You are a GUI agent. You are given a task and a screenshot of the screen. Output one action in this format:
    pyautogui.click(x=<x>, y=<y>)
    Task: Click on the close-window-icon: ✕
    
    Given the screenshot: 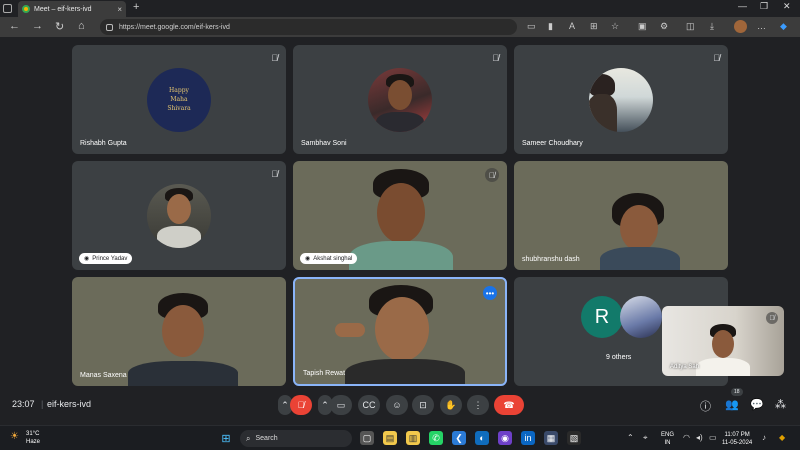 What is the action you would take?
    pyautogui.click(x=787, y=6)
    